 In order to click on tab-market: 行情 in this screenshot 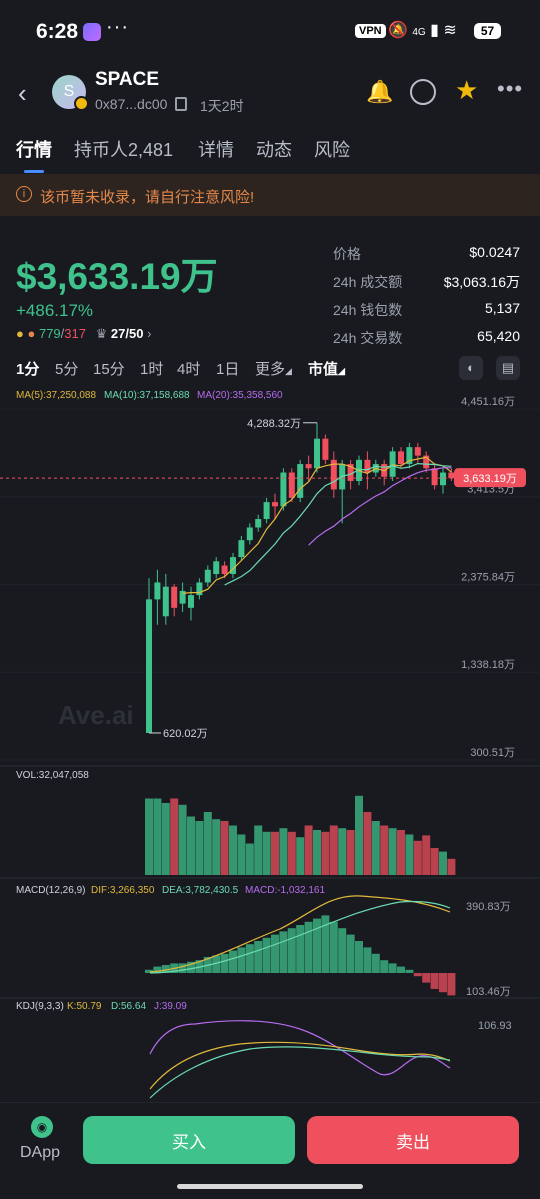, I will do `click(34, 149)`.